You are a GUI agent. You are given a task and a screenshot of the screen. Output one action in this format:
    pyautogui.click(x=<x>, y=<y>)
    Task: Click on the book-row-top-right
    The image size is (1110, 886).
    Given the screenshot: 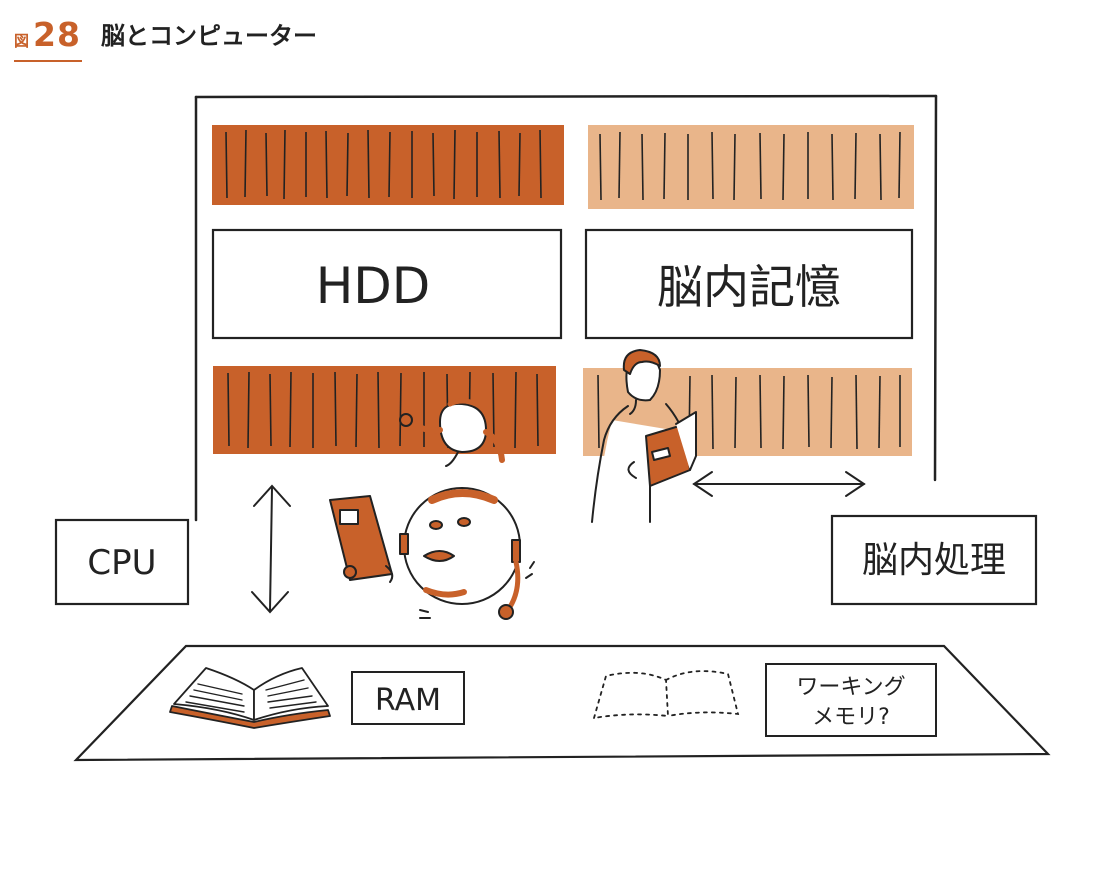 What is the action you would take?
    pyautogui.click(x=751, y=167)
    